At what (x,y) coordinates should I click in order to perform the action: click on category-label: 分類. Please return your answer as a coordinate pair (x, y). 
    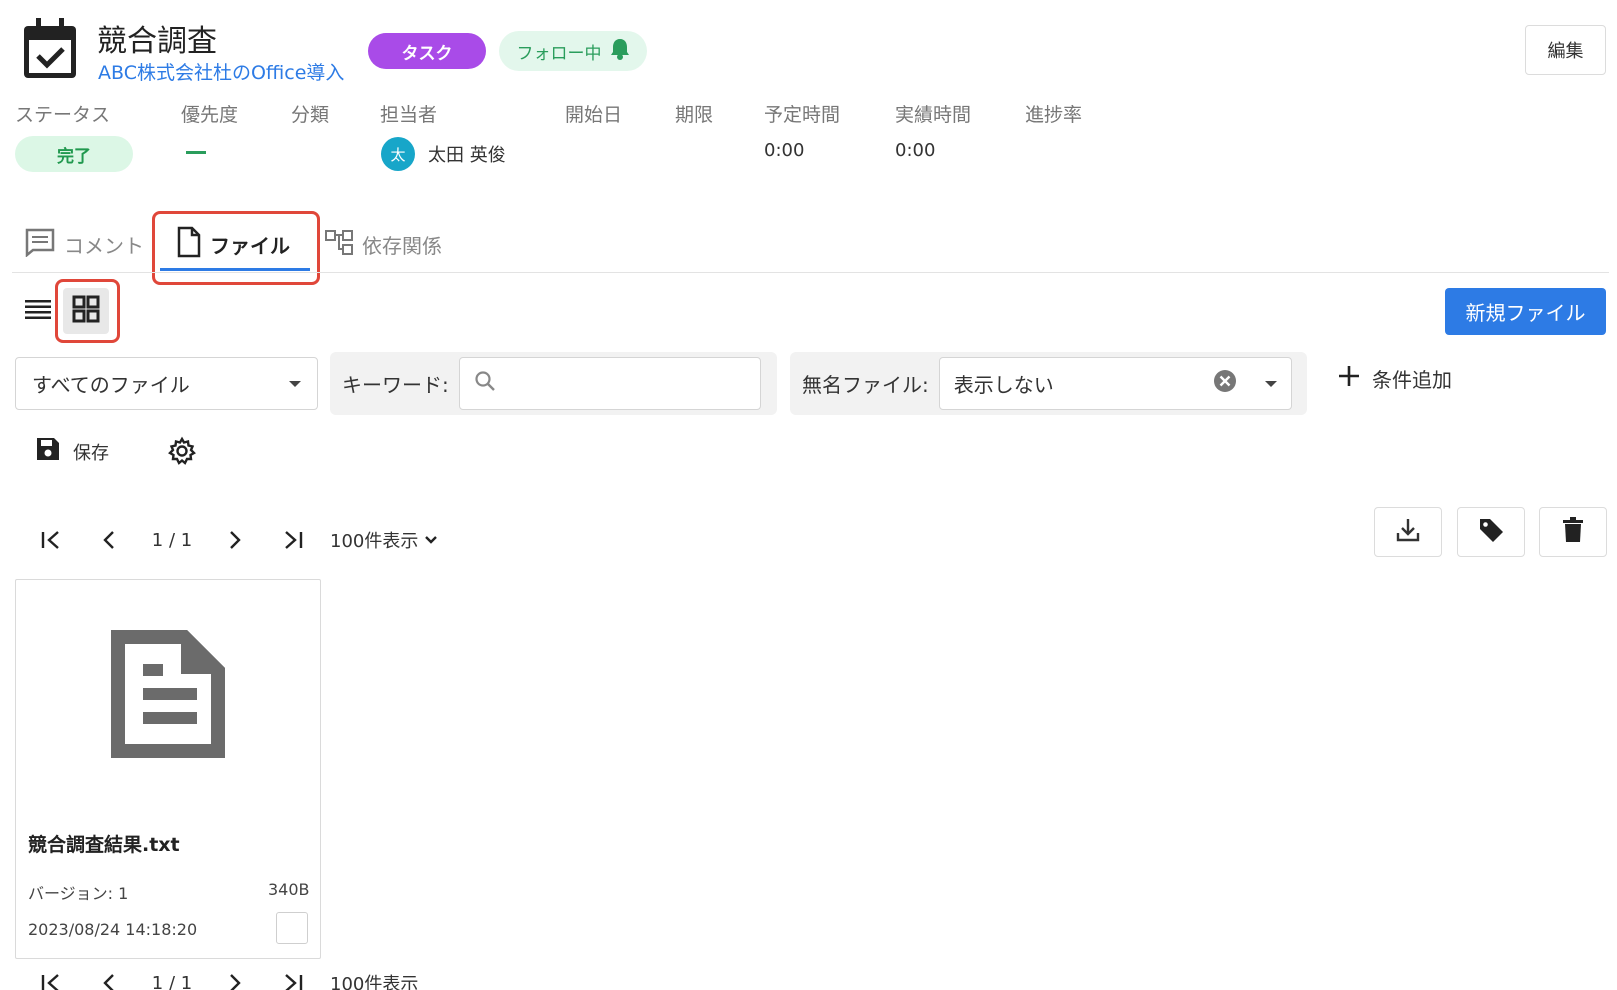
    Looking at the image, I should click on (310, 115).